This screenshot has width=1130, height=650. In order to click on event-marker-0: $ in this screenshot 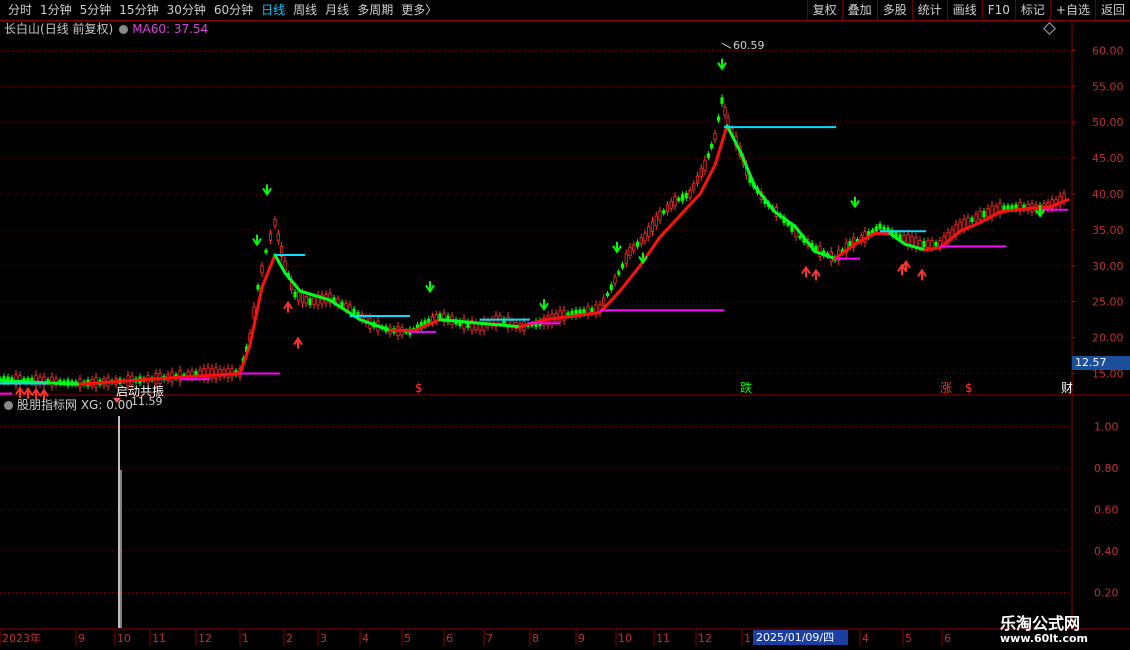, I will do `click(419, 388)`.